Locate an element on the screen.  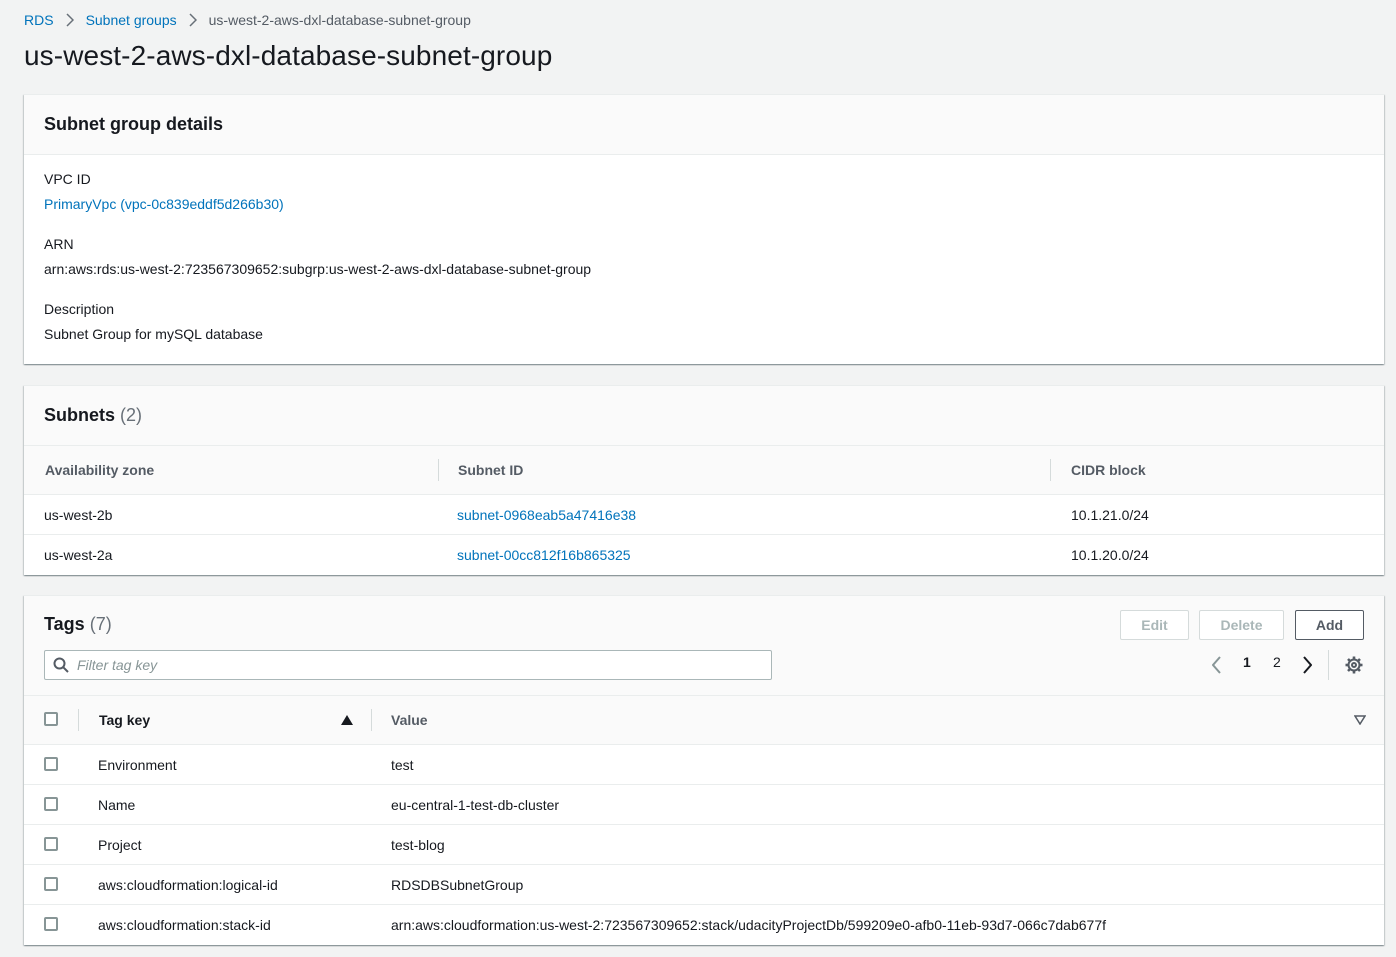
filter-tag-key is located at coordinates (408, 665).